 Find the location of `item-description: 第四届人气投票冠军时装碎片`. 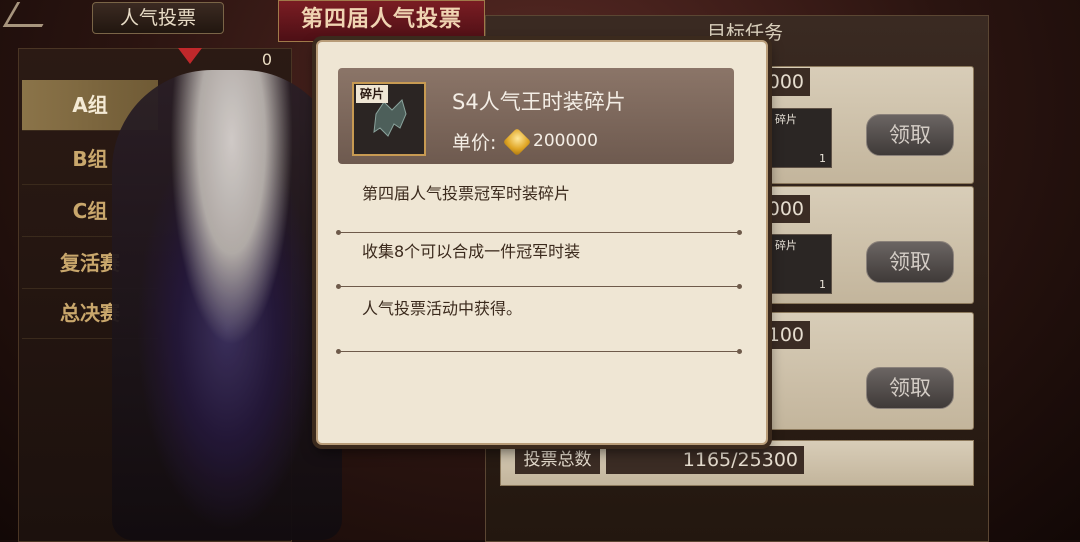

item-description: 第四届人气投票冠军时装碎片 is located at coordinates (466, 193).